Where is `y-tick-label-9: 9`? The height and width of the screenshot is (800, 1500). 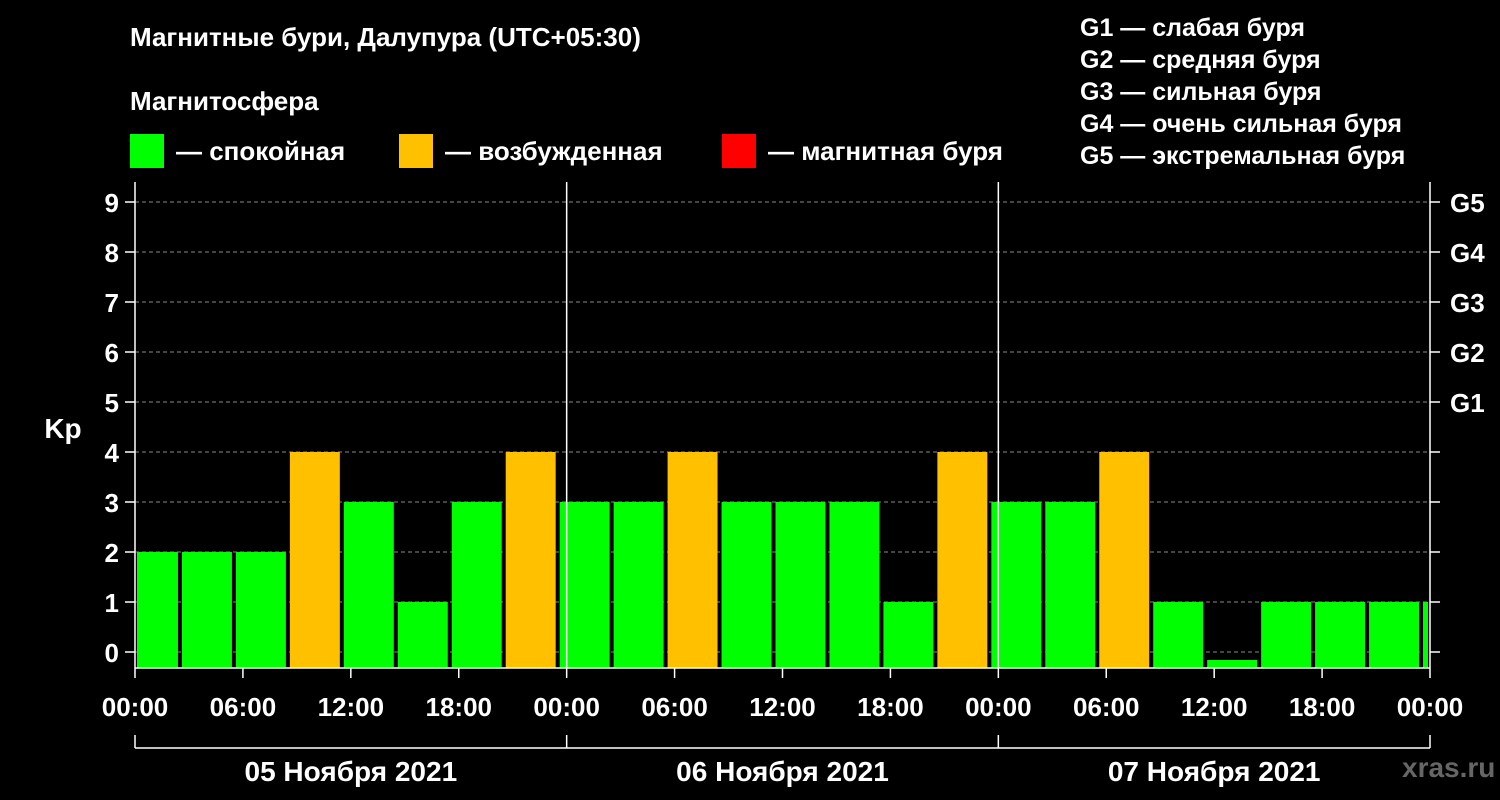
y-tick-label-9: 9 is located at coordinates (112, 203).